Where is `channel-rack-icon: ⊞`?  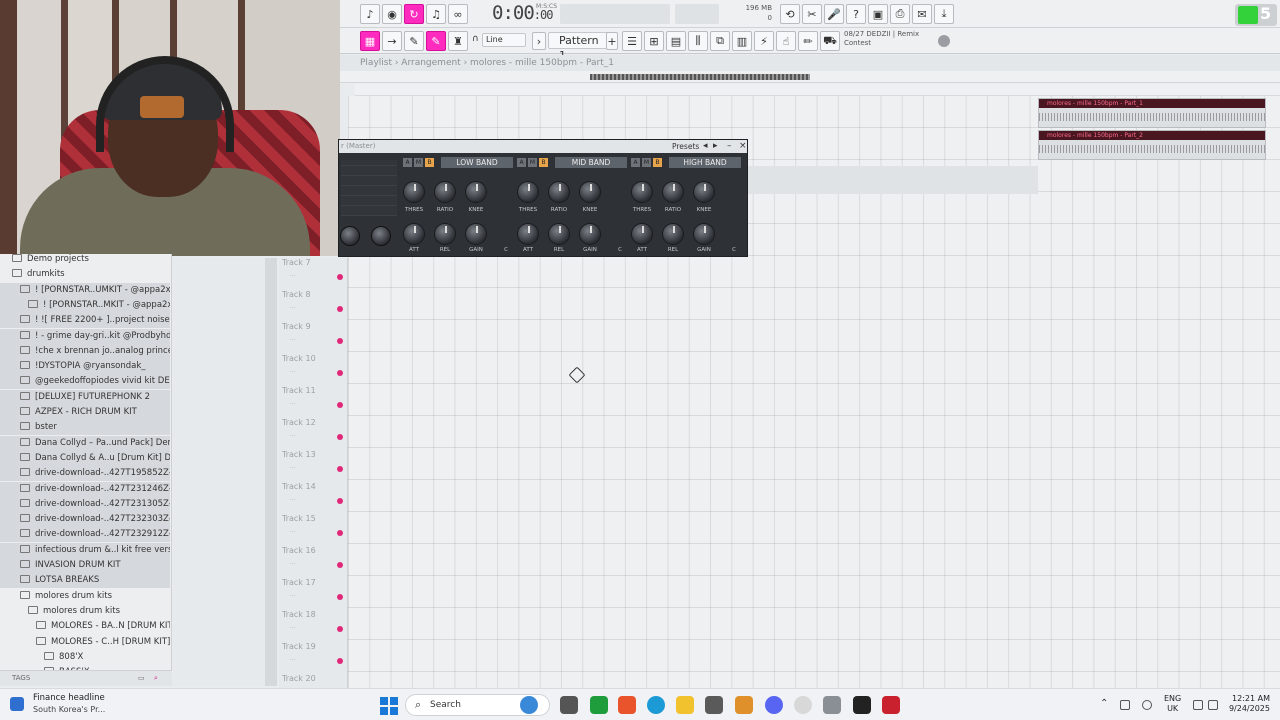 channel-rack-icon: ⊞ is located at coordinates (654, 41).